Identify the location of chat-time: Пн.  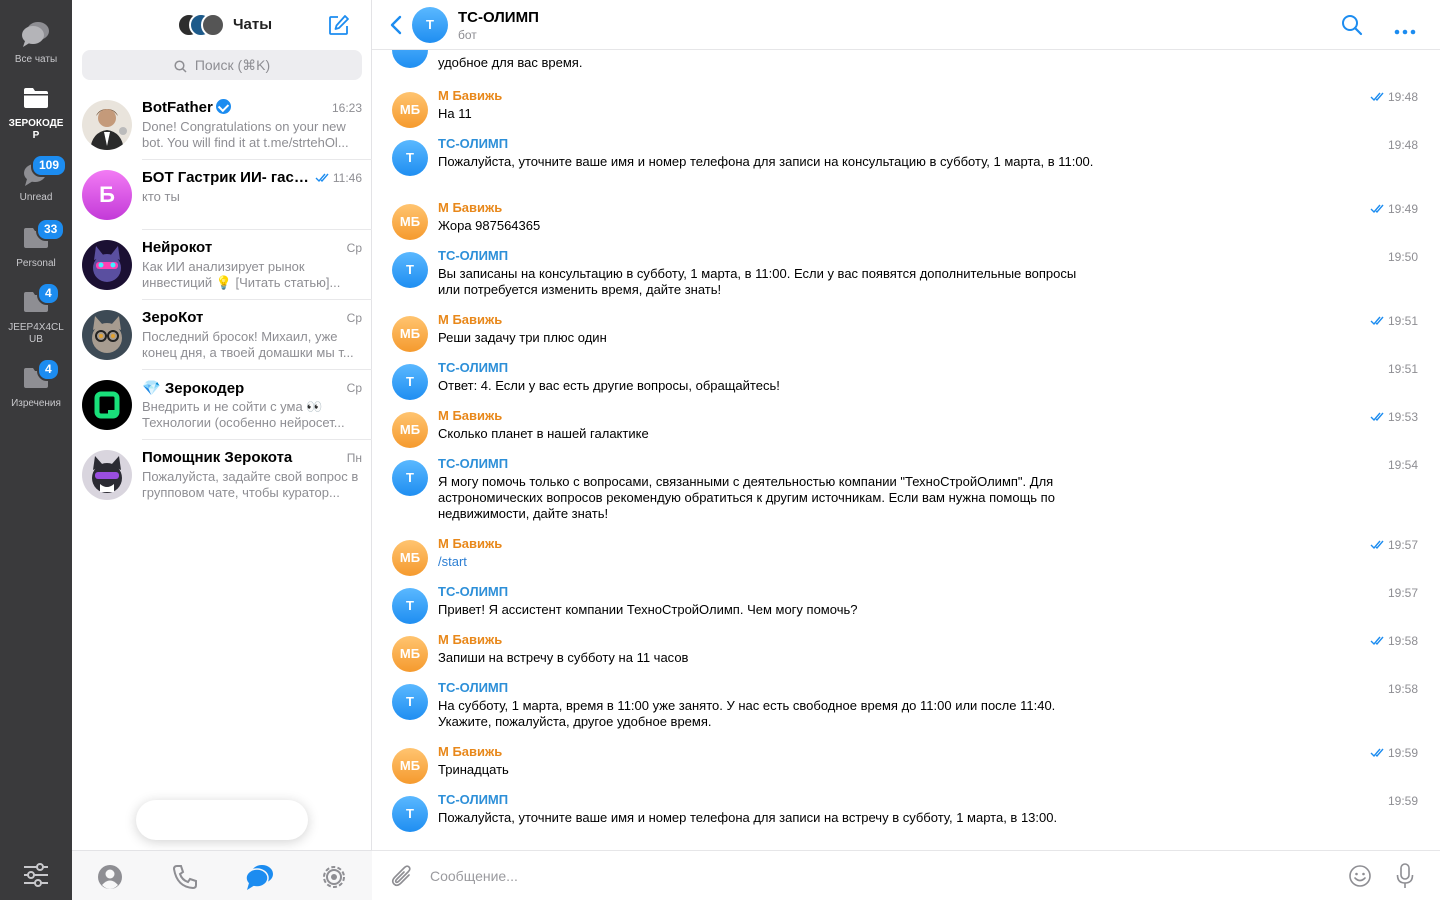
(354, 458).